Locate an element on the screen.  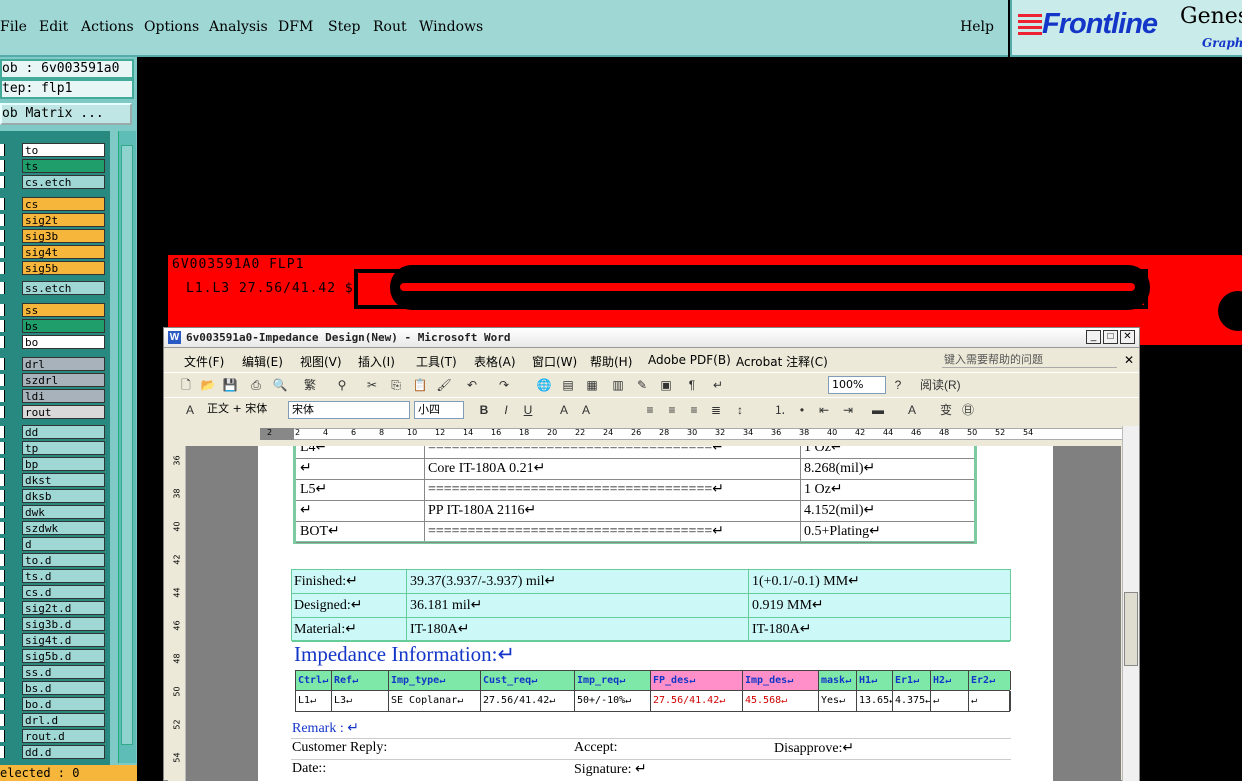
justify-icon: ≣ is located at coordinates (716, 410).